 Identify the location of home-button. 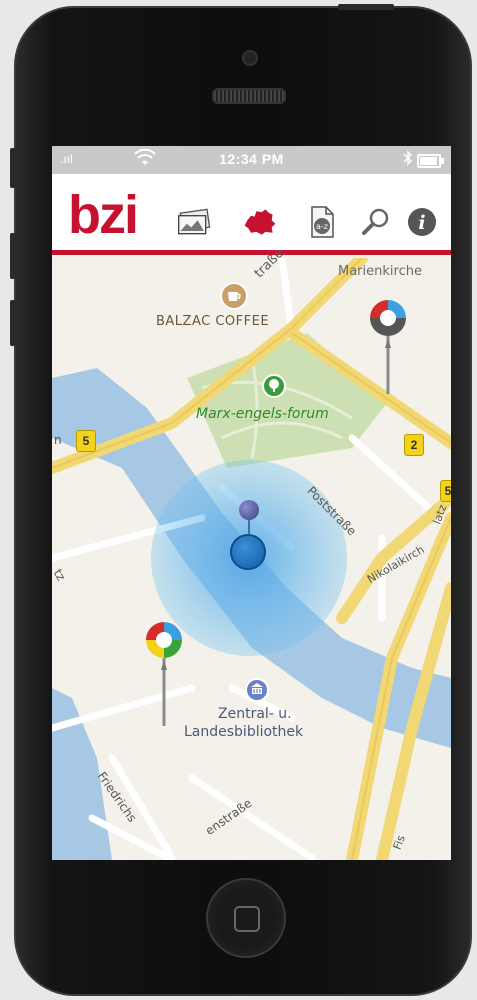
(246, 918).